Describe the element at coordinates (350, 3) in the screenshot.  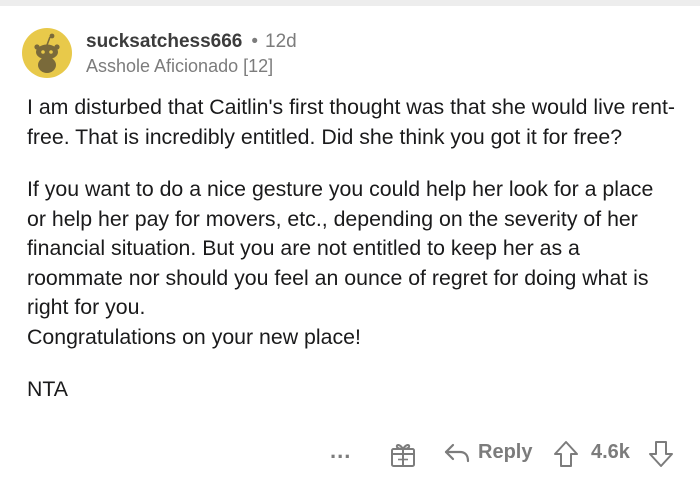
I see `top-divider` at that location.